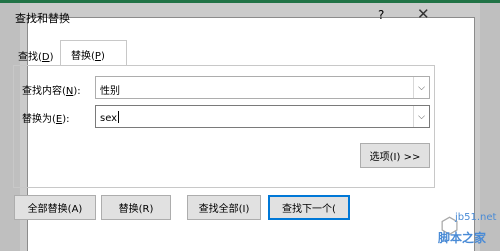  What do you see at coordinates (66, 119) in the screenshot?
I see `replace-label-end: ):` at bounding box center [66, 119].